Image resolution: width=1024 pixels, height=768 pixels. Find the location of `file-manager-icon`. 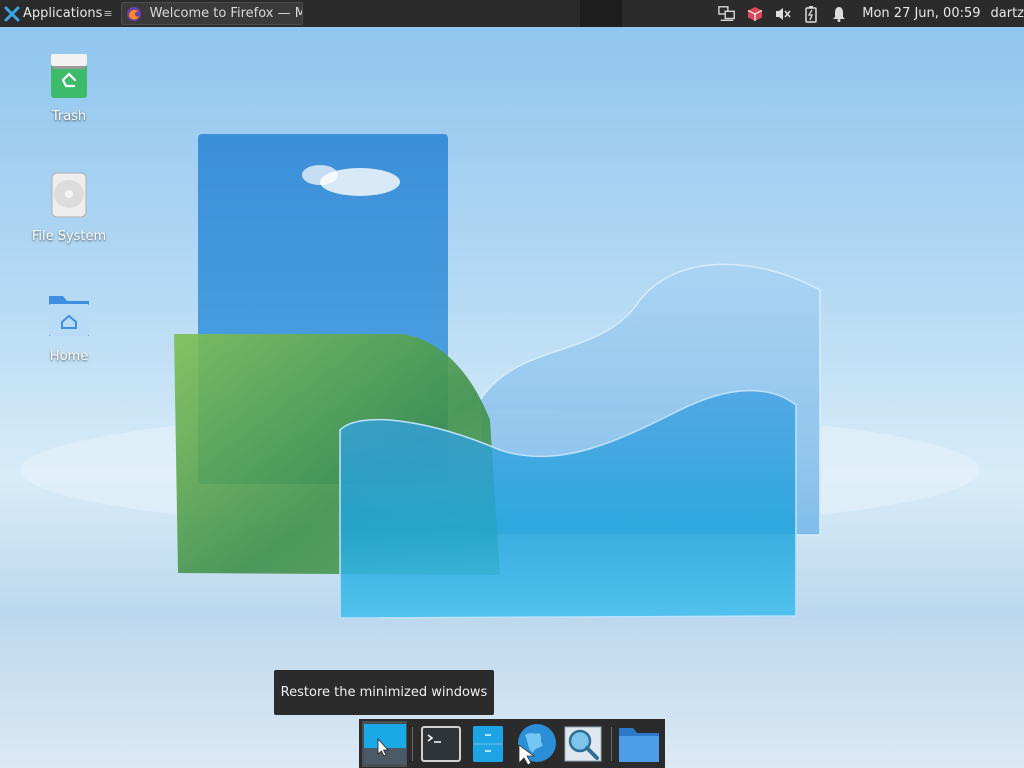

file-manager-icon is located at coordinates (488, 743).